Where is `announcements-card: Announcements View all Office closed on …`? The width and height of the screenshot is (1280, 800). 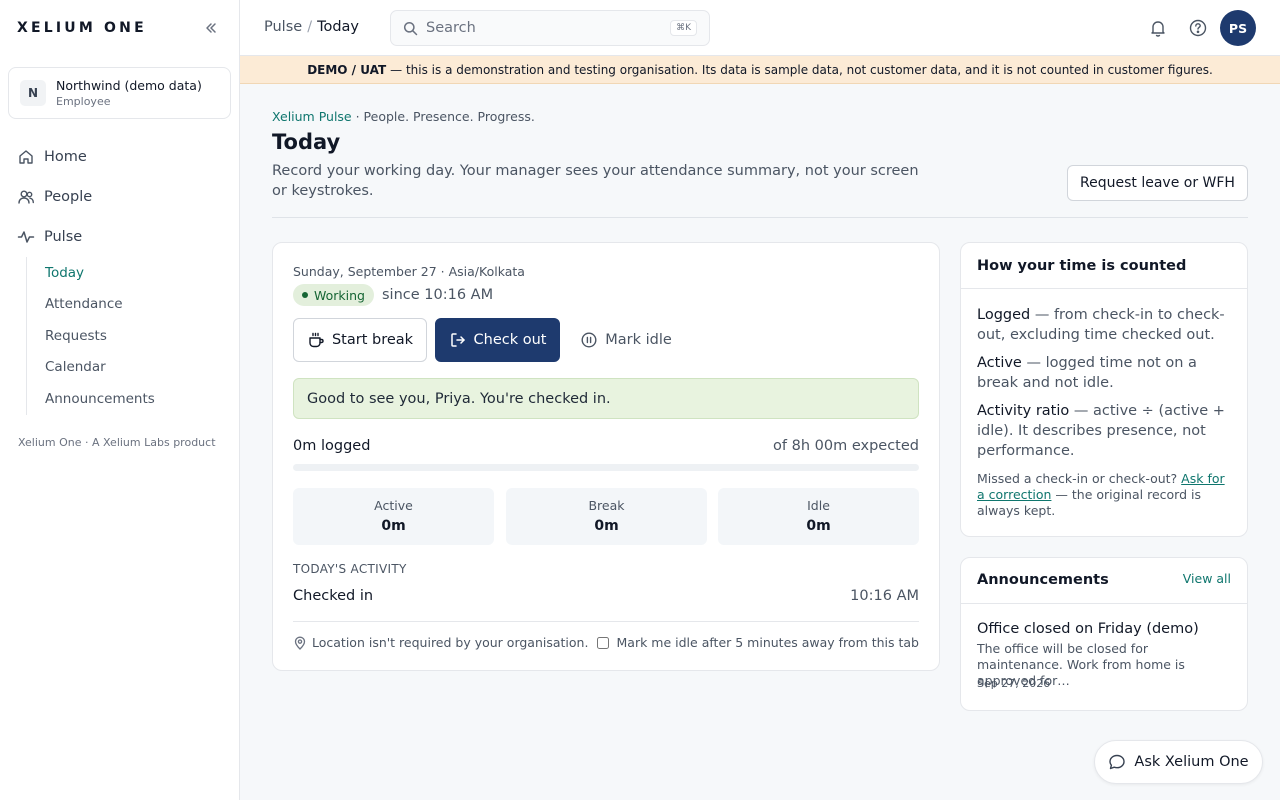
announcements-card: Announcements View all Office closed on … is located at coordinates (1104, 634).